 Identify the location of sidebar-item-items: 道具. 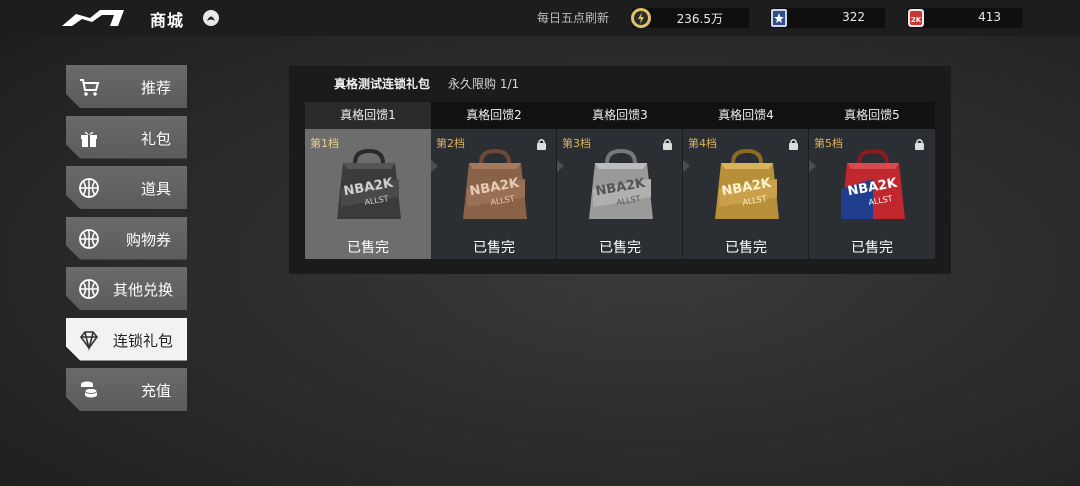
(126, 187).